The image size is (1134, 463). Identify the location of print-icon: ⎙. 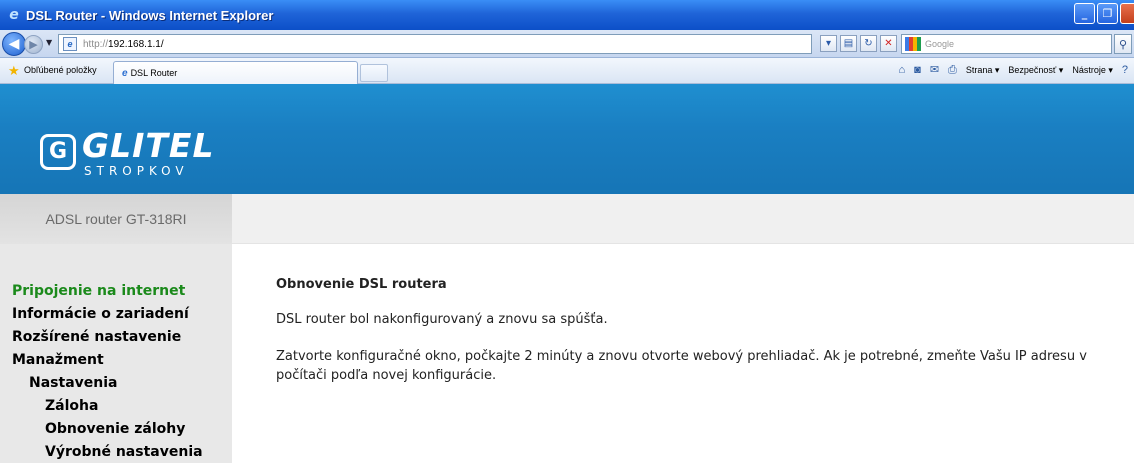
(952, 70).